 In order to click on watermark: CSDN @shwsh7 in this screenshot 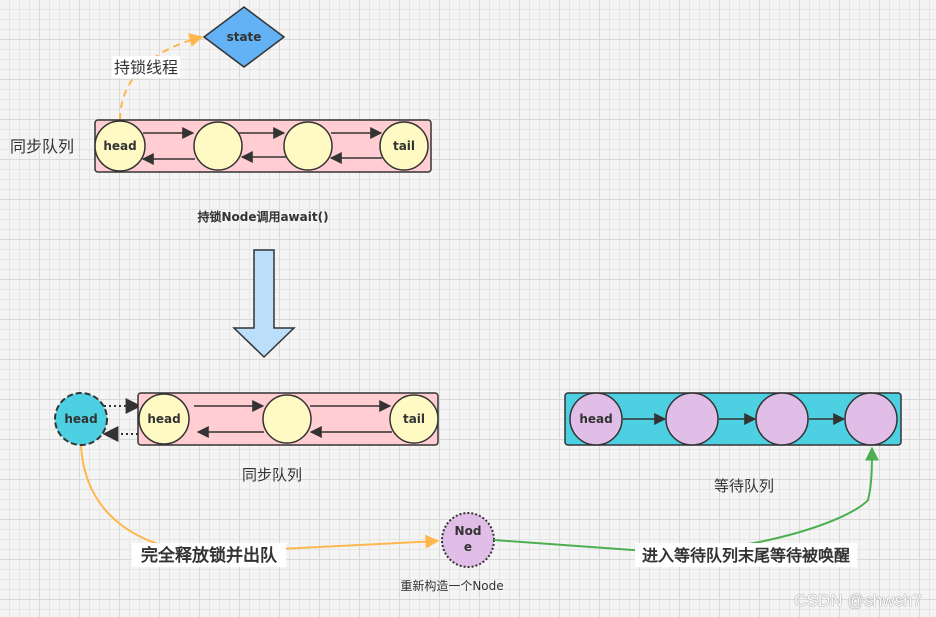, I will do `click(858, 600)`.